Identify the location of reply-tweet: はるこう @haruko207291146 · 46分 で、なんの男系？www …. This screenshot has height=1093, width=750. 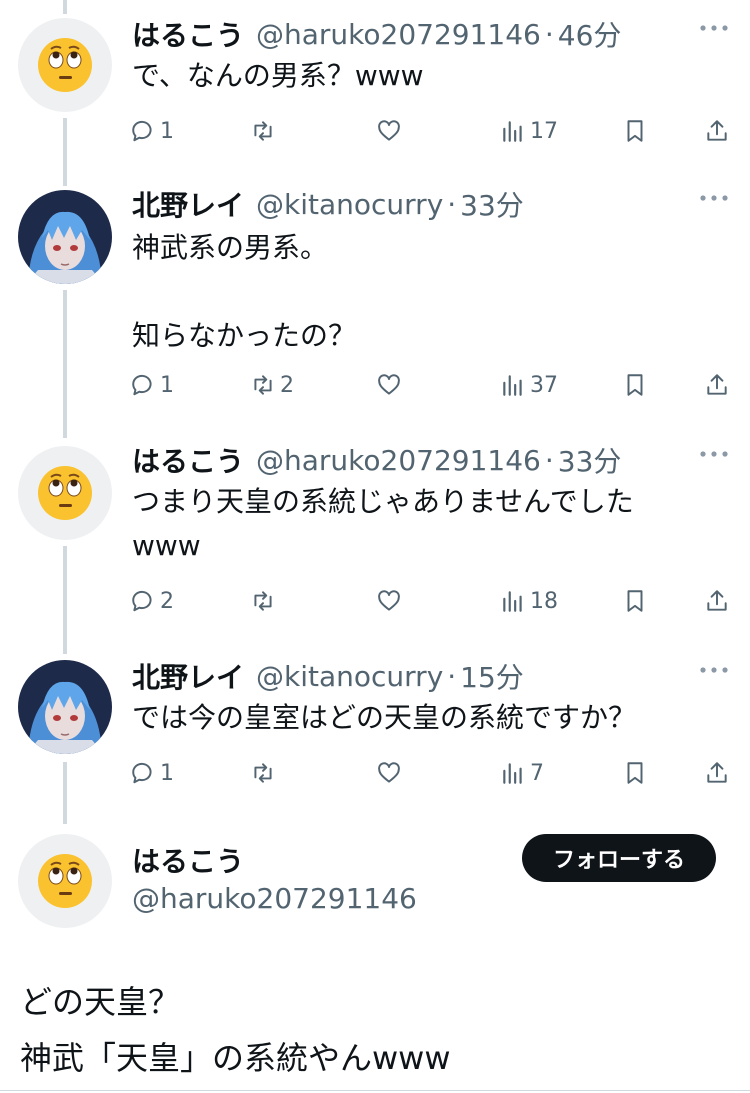
(375, 87).